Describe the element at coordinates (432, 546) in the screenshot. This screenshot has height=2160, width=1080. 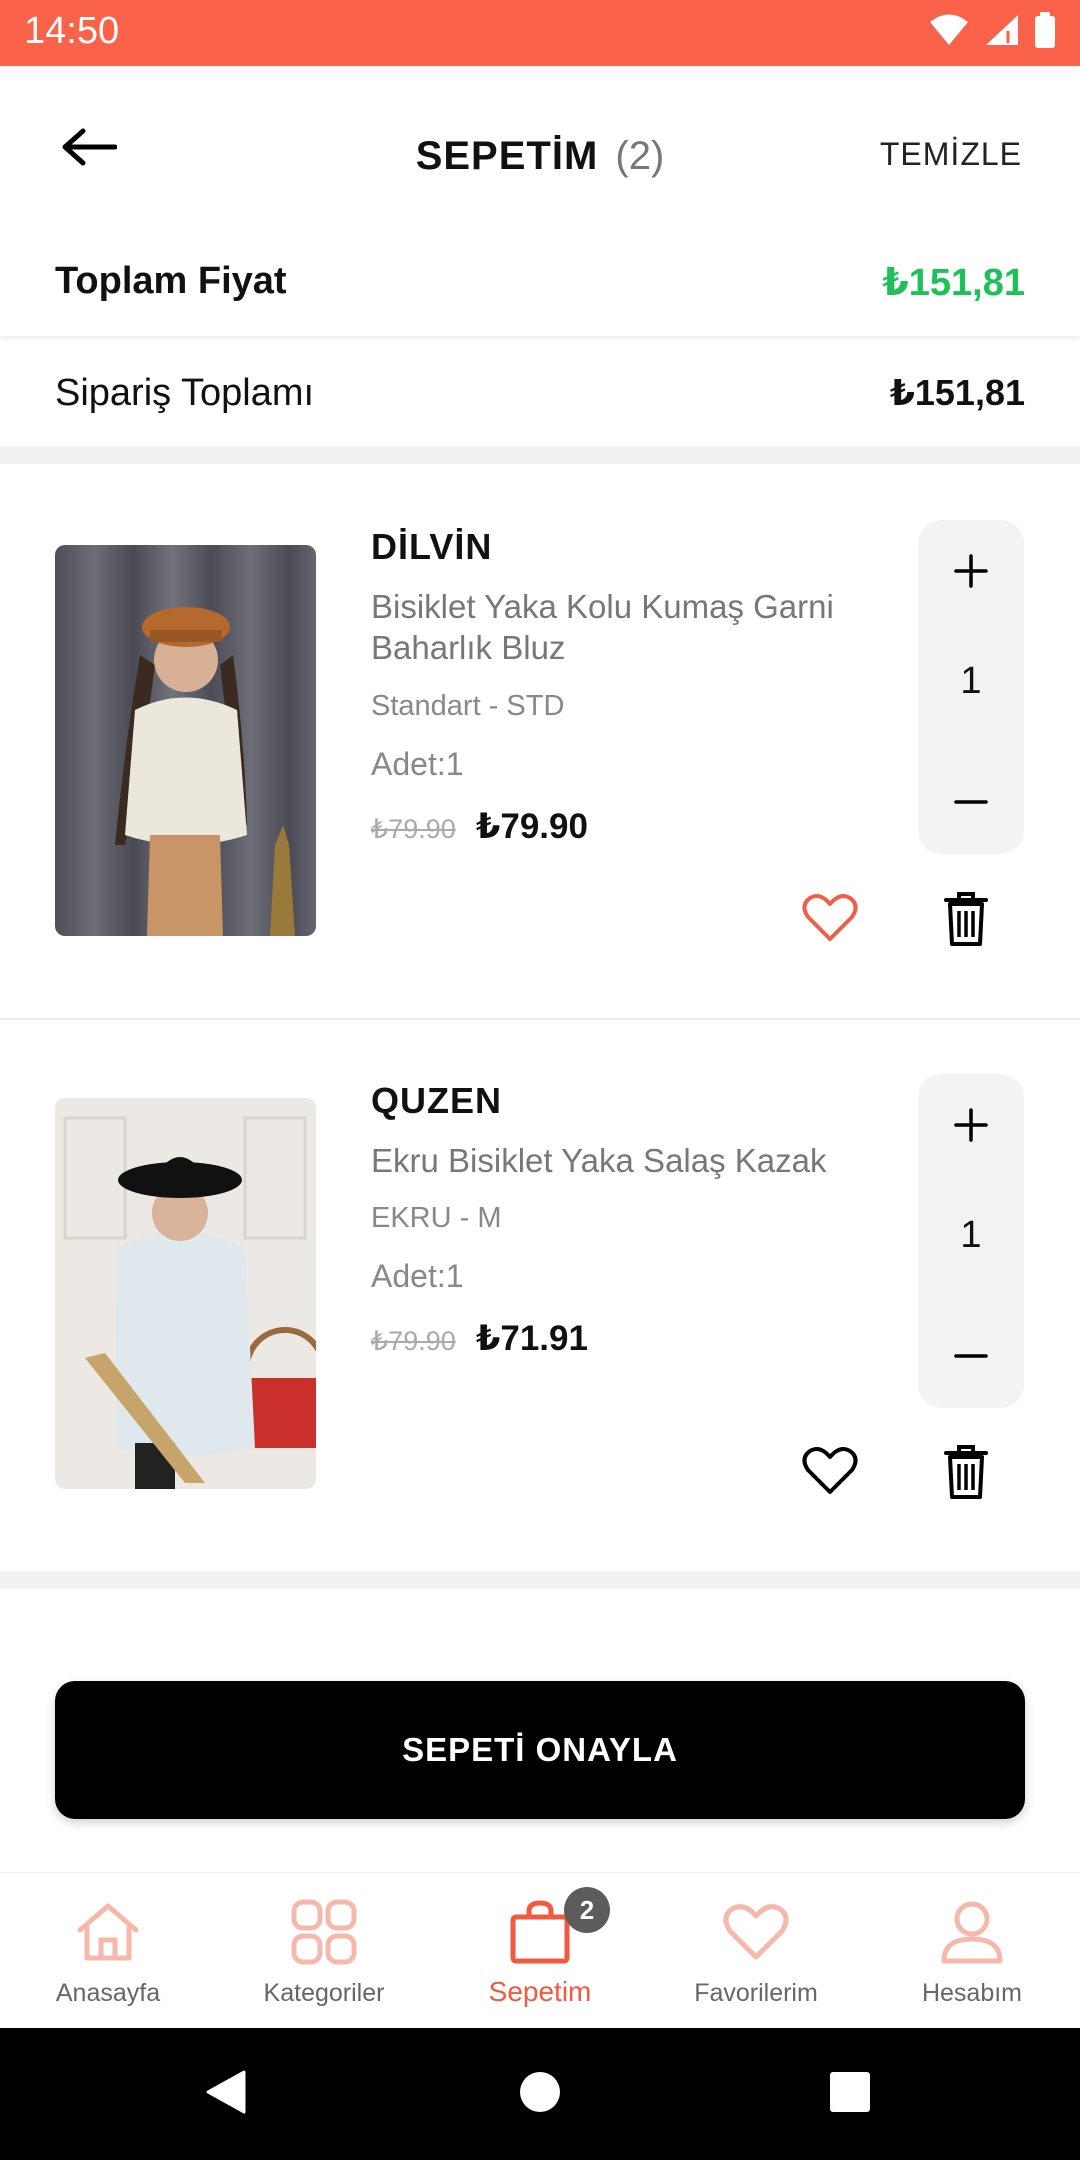
I see `product-brand: DİLVİN` at that location.